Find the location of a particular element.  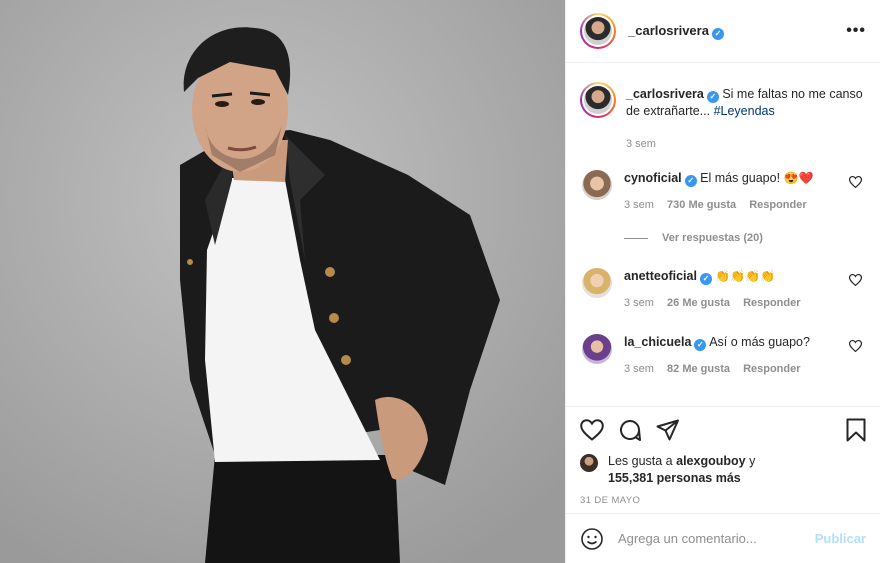

share-icon is located at coordinates (668, 430).